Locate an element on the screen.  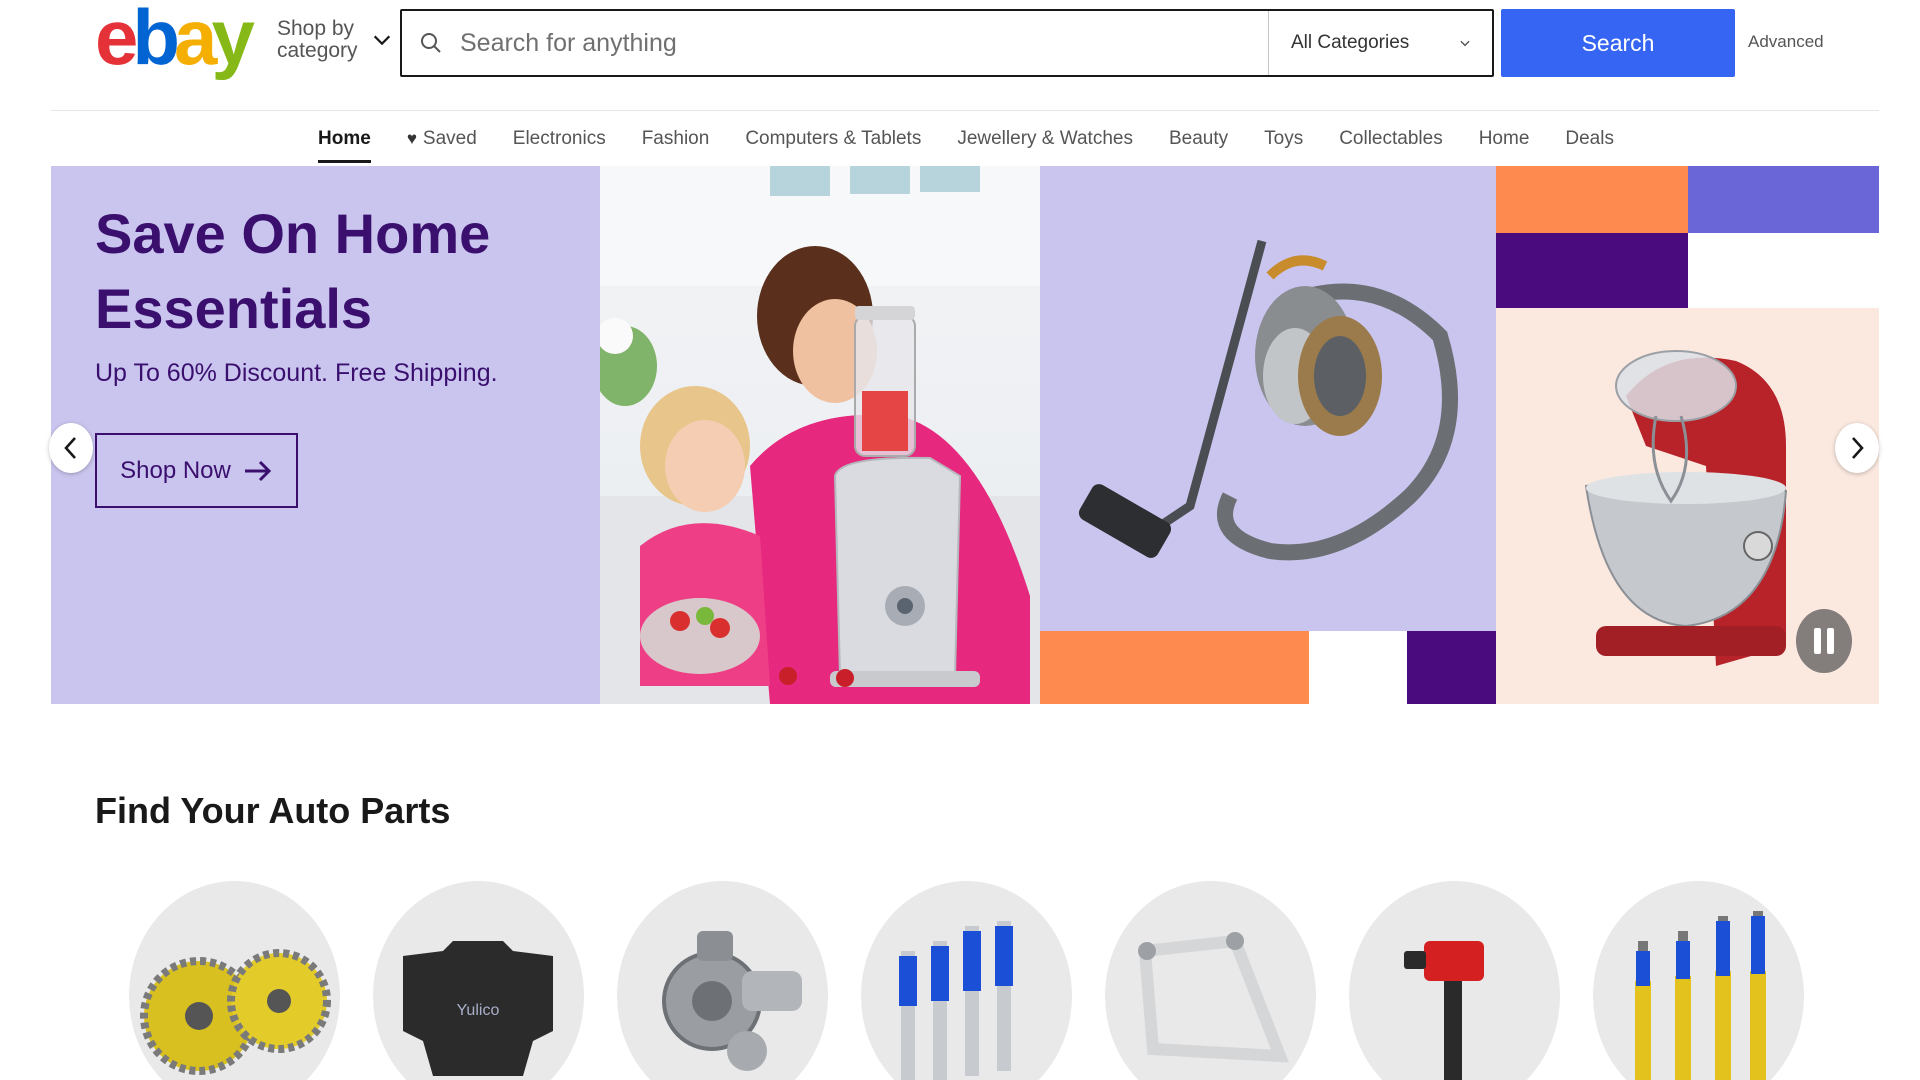
engine-cover-icon: Yulico is located at coordinates (478, 1008).